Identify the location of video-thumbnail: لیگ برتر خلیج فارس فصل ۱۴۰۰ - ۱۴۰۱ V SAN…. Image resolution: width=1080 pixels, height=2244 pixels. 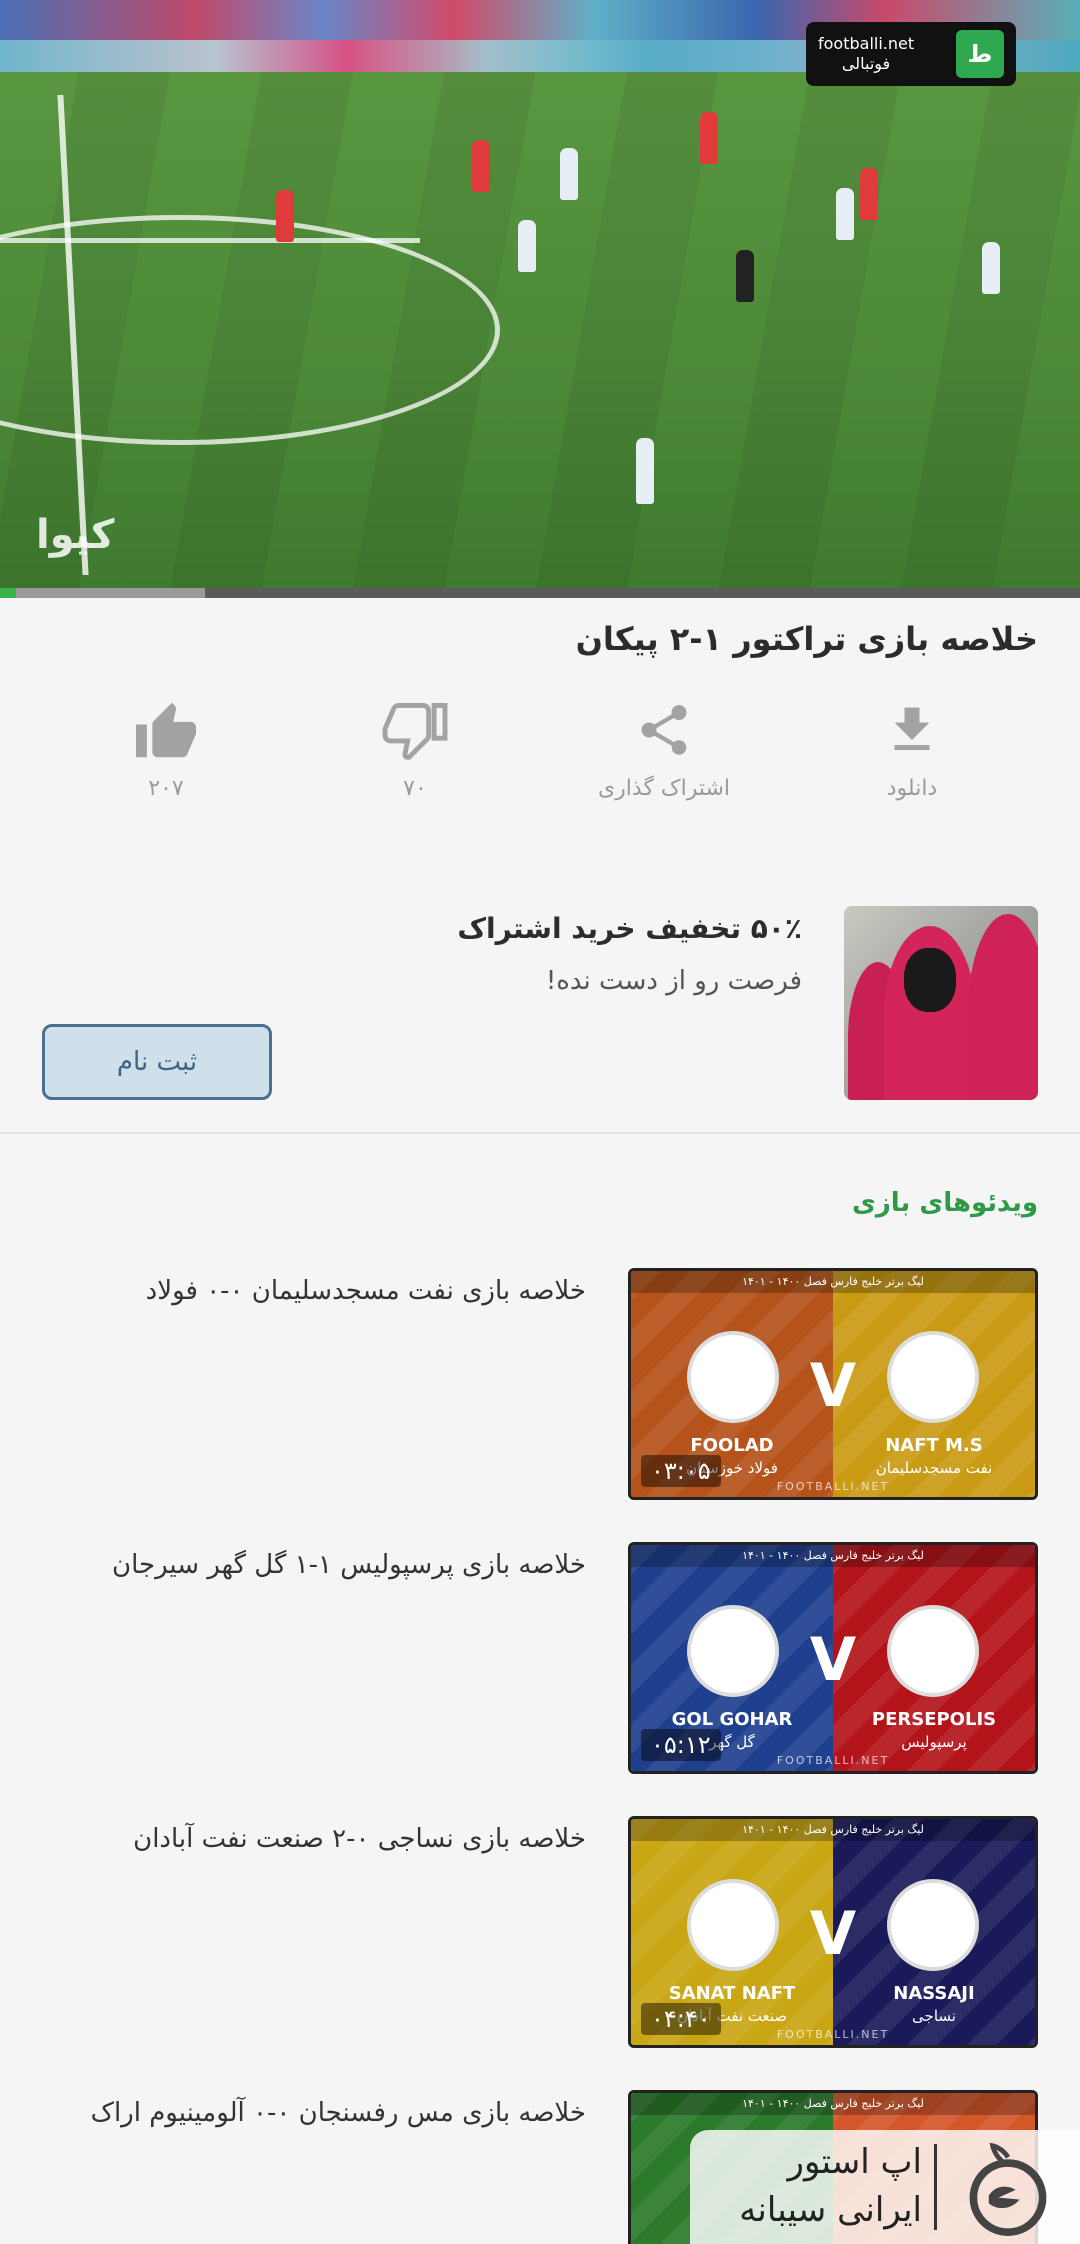
(833, 1932).